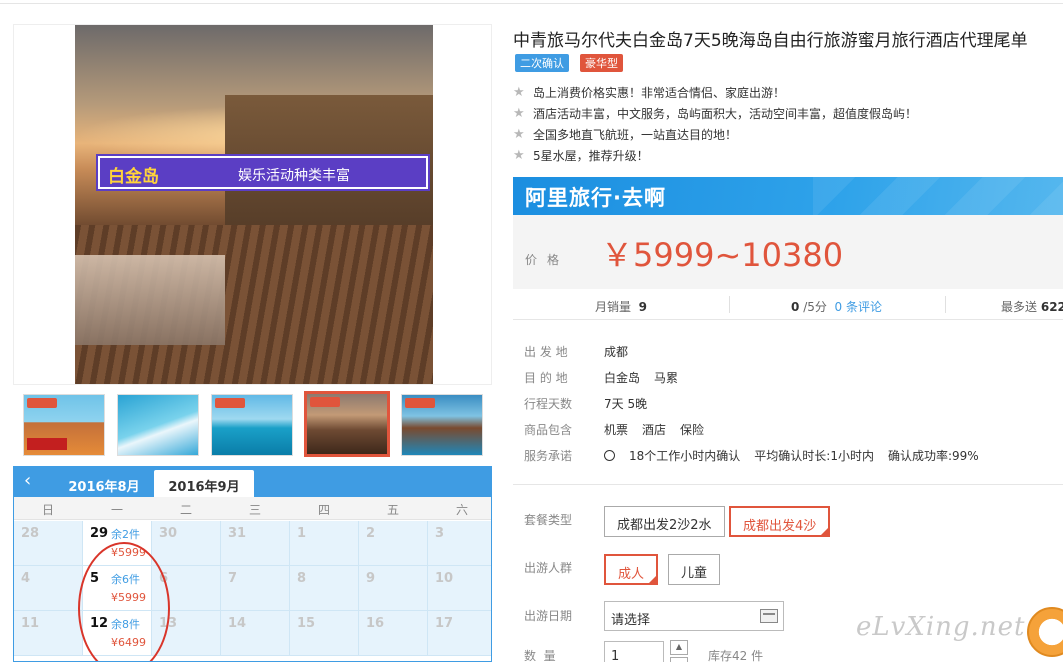  Describe the element at coordinates (795, 307) in the screenshot. I see `rating-value: 0` at that location.